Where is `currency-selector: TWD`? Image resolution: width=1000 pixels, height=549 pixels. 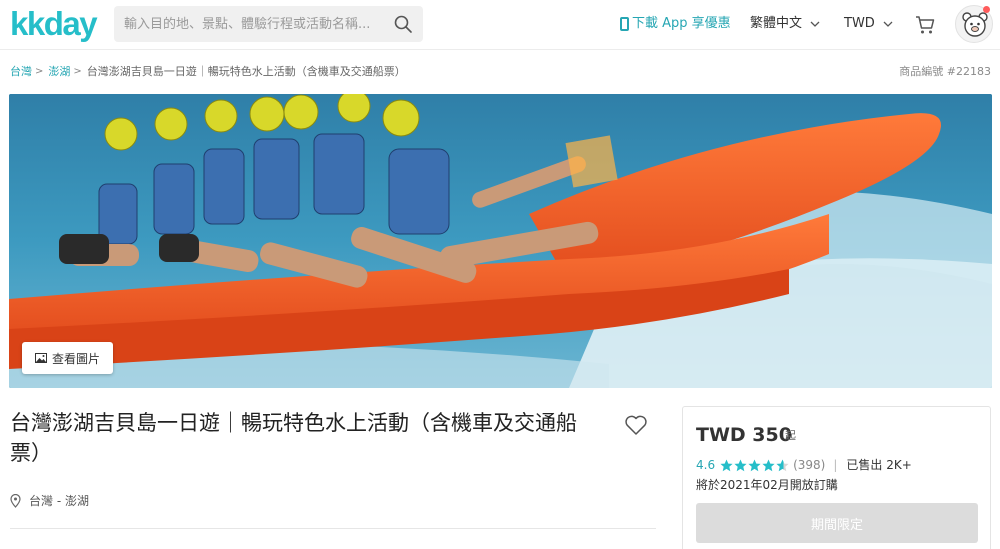 currency-selector: TWD is located at coordinates (868, 24).